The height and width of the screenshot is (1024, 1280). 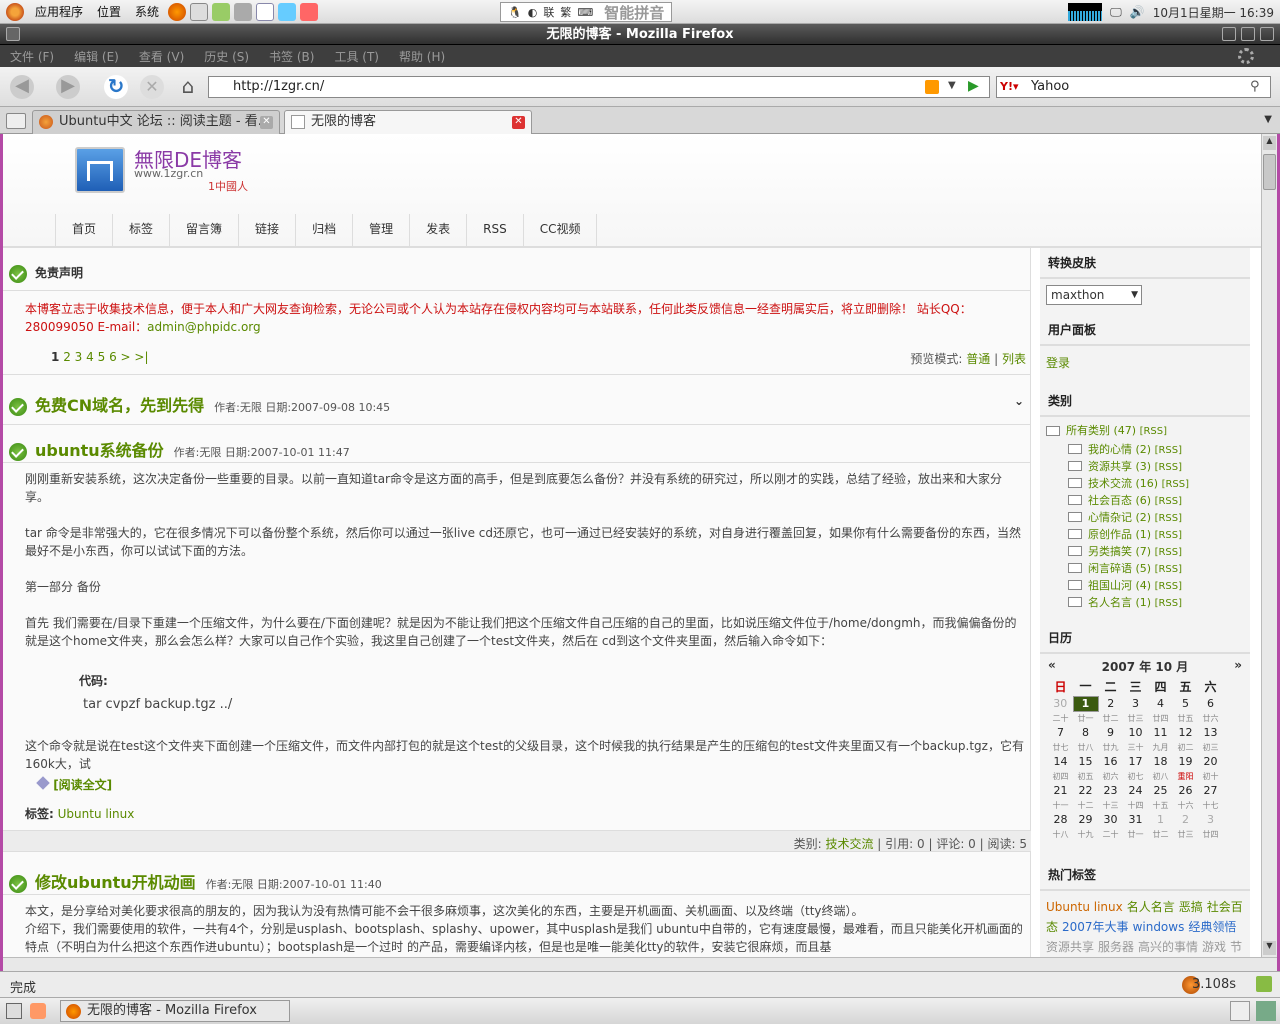 I want to click on nav-post: 发表, so click(x=439, y=230).